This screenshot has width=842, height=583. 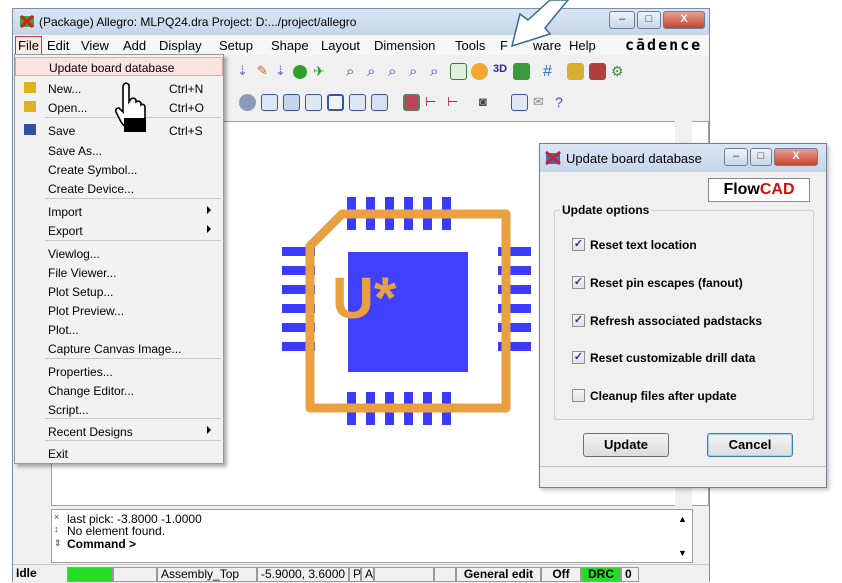 What do you see at coordinates (578, 395) in the screenshot?
I see `checkbox-unchecked` at bounding box center [578, 395].